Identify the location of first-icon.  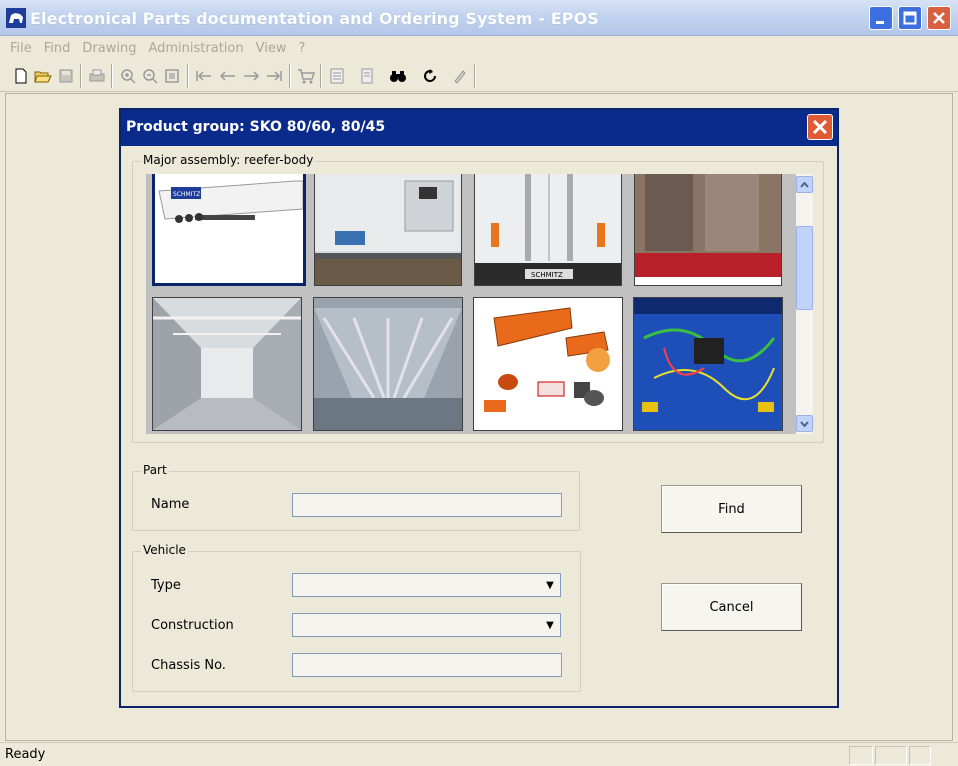
(204, 76).